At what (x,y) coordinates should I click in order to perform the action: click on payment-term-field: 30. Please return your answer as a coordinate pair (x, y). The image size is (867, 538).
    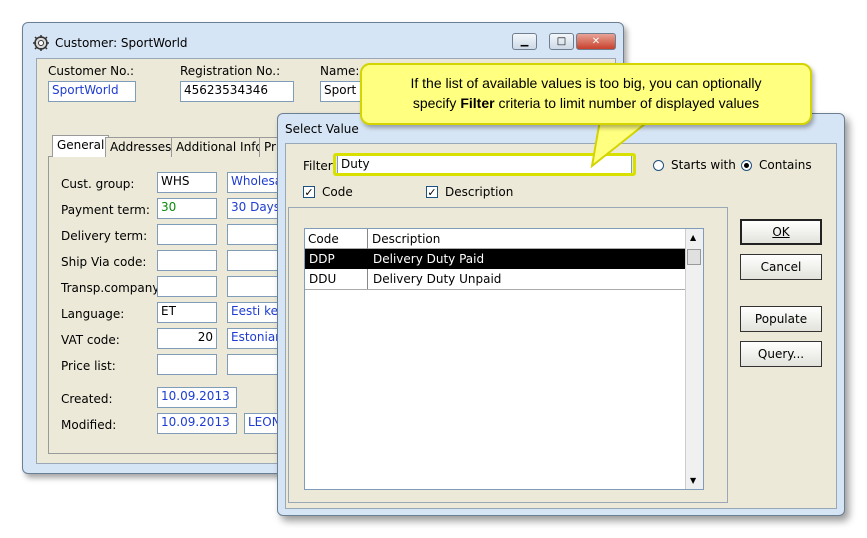
    Looking at the image, I should click on (187, 208).